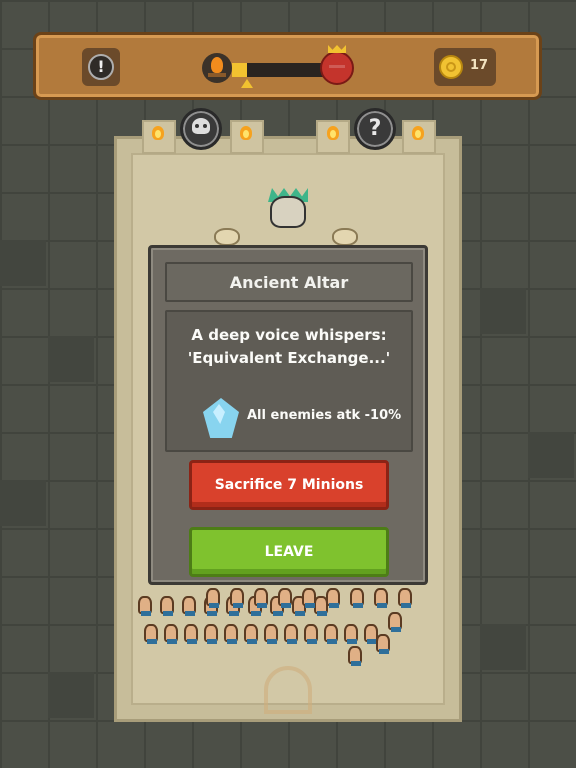 The height and width of the screenshot is (768, 576). I want to click on sacrifice-button: Sacrifice 7 Minions, so click(289, 485).